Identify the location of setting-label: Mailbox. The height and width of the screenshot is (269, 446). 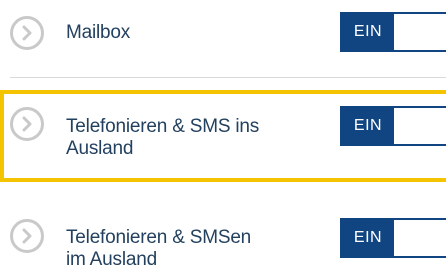
(98, 33).